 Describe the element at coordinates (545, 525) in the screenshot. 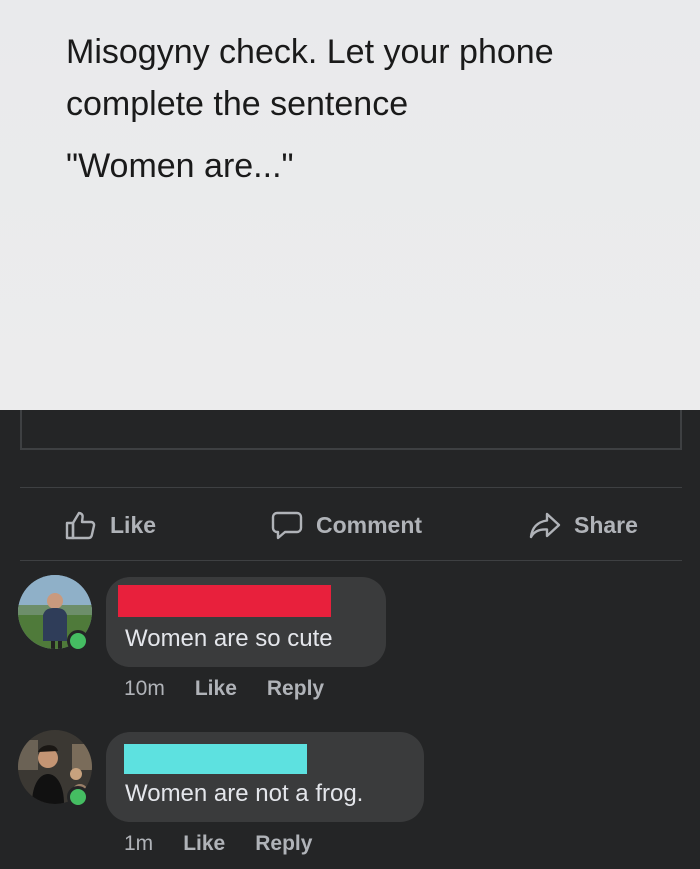

I see `share-icon` at that location.